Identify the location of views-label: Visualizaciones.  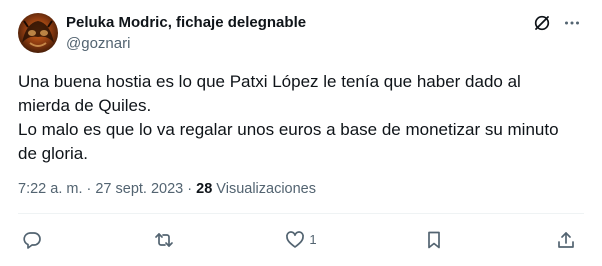
(264, 189).